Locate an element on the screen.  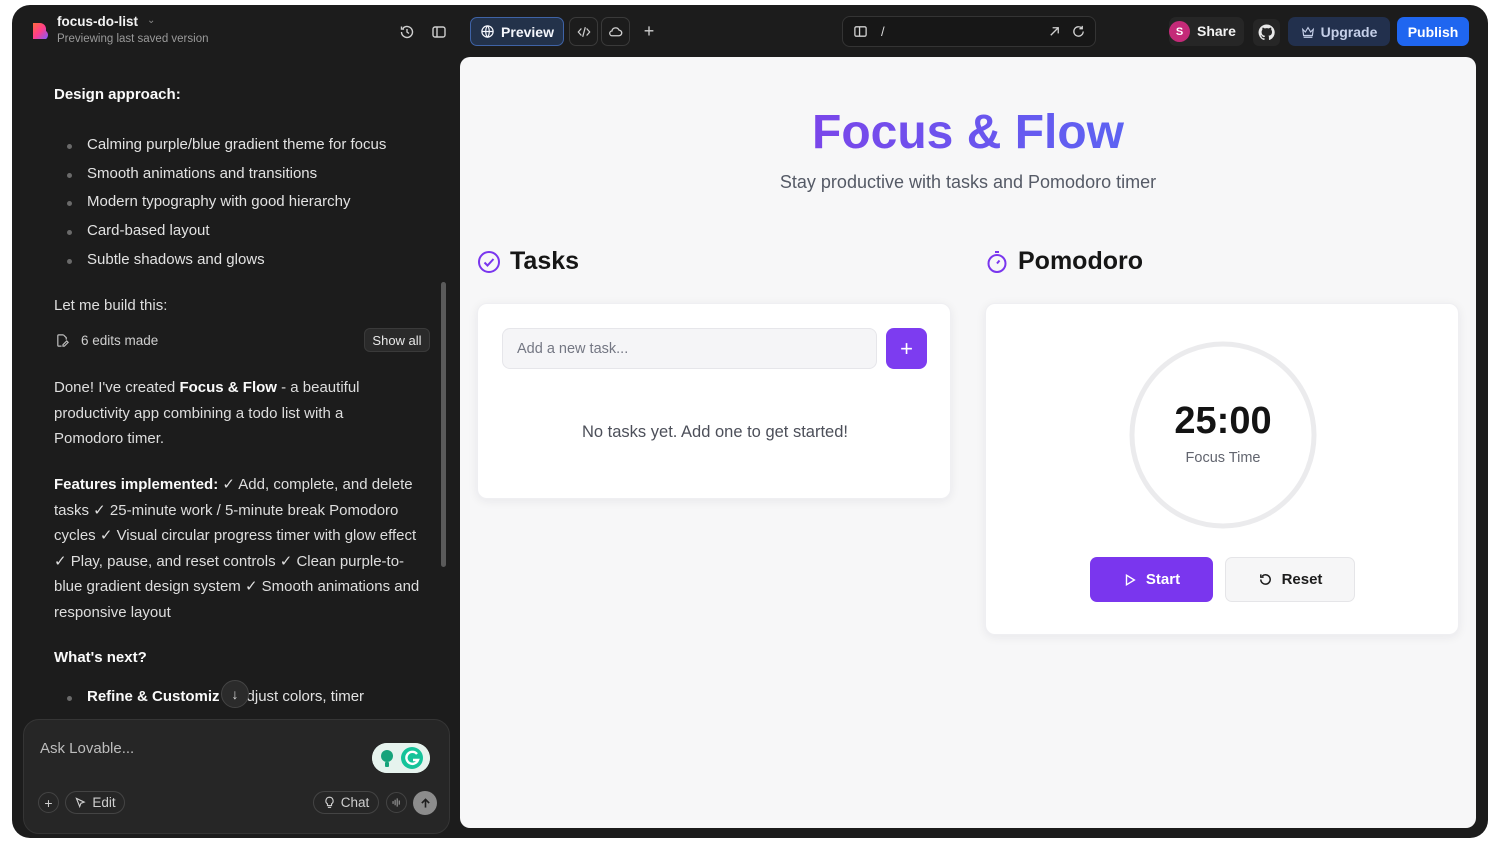
visual-edit-icon is located at coordinates (80, 803).